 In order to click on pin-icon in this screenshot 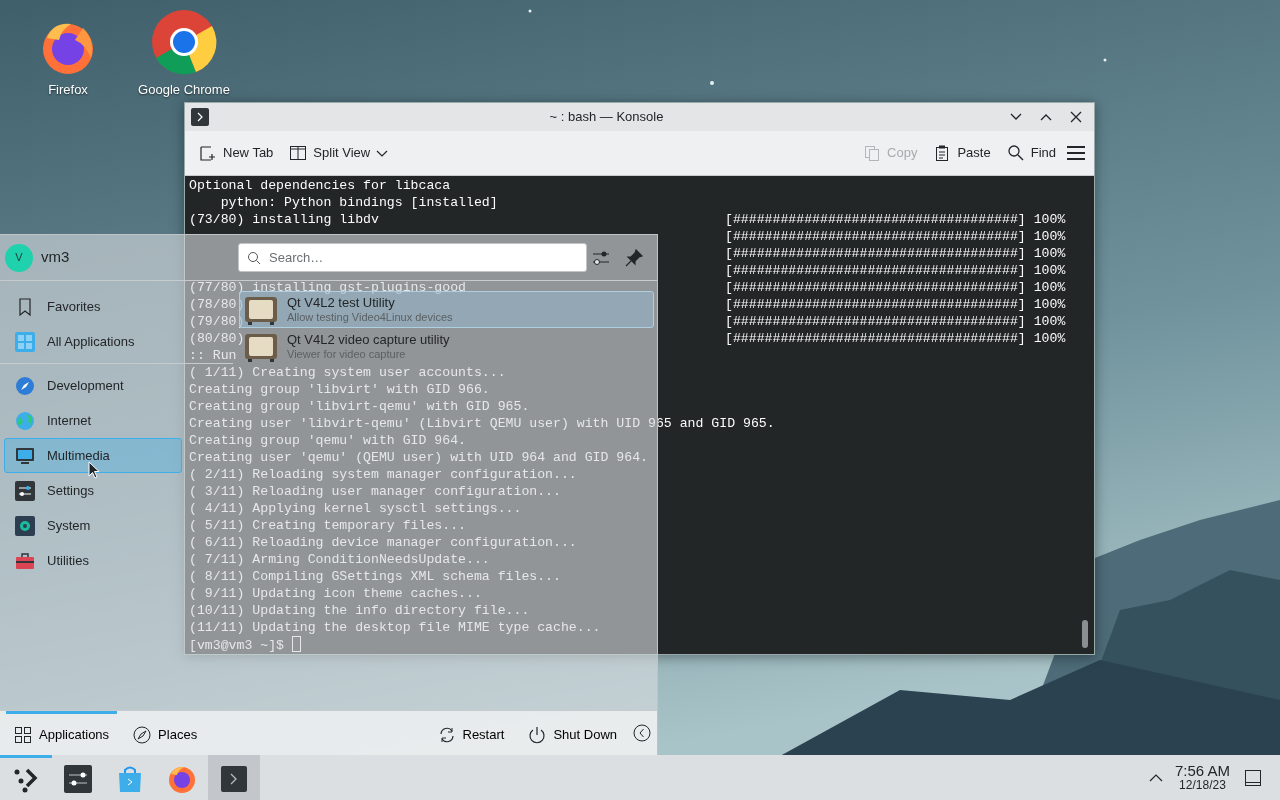, I will do `click(634, 257)`.